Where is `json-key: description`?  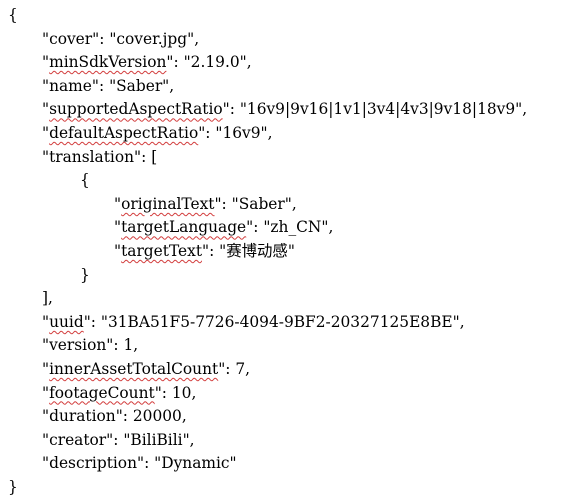
json-key: description is located at coordinates (93, 463).